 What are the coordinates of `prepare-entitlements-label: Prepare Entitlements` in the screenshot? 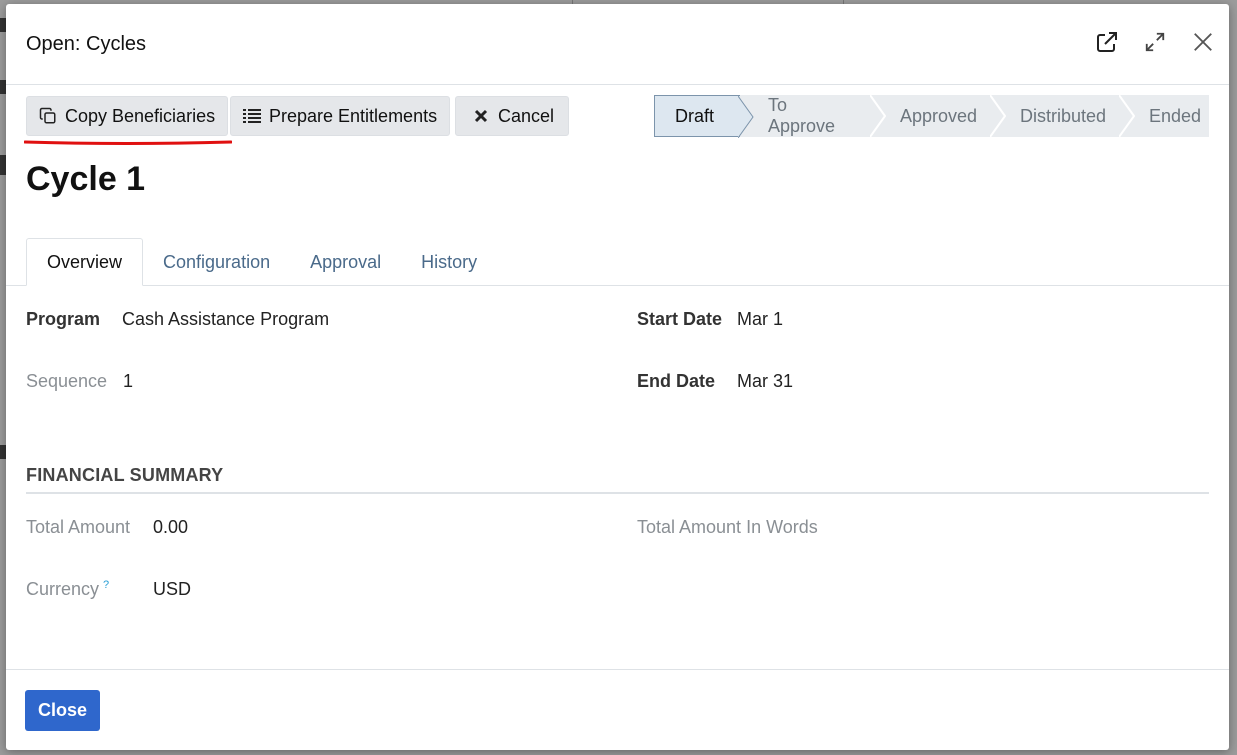 It's located at (353, 115).